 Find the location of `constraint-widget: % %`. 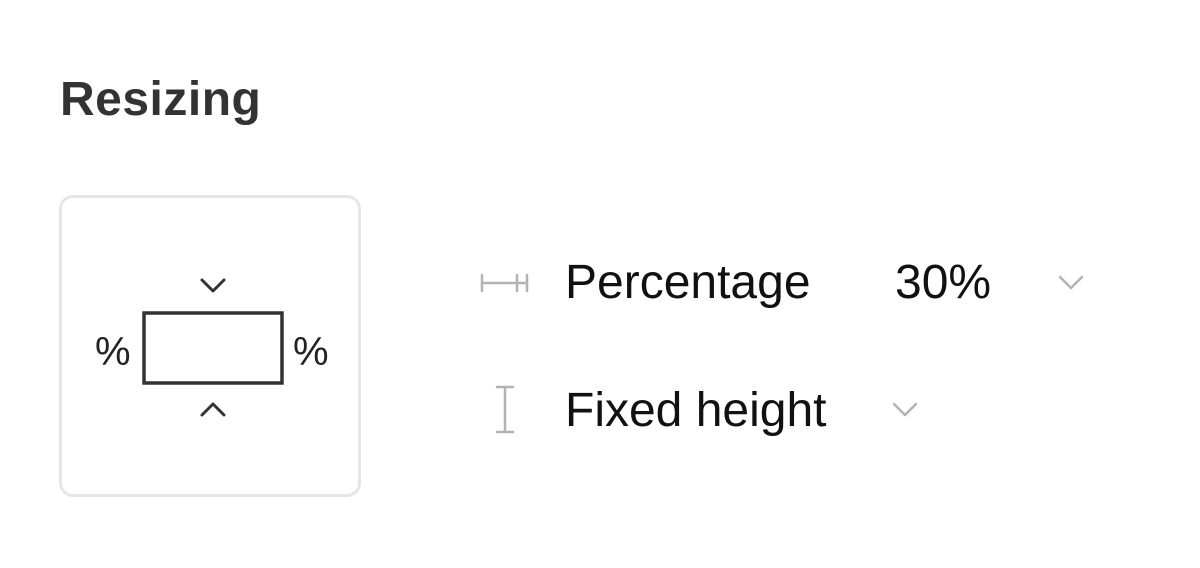

constraint-widget: % % is located at coordinates (210, 346).